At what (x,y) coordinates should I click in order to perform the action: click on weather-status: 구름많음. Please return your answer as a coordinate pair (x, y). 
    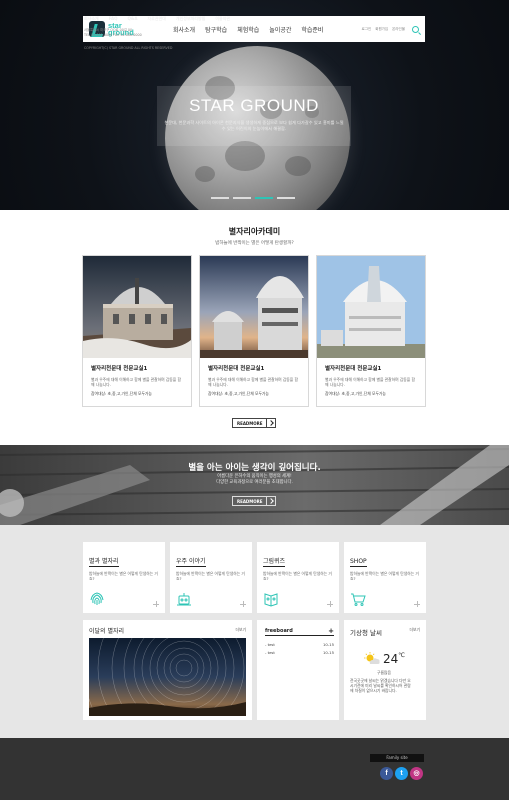
    Looking at the image, I should click on (384, 672).